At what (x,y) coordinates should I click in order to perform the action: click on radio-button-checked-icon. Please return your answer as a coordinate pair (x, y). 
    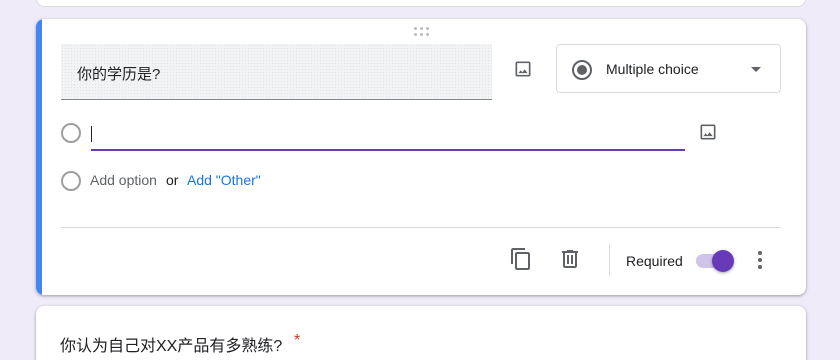
    Looking at the image, I should click on (582, 70).